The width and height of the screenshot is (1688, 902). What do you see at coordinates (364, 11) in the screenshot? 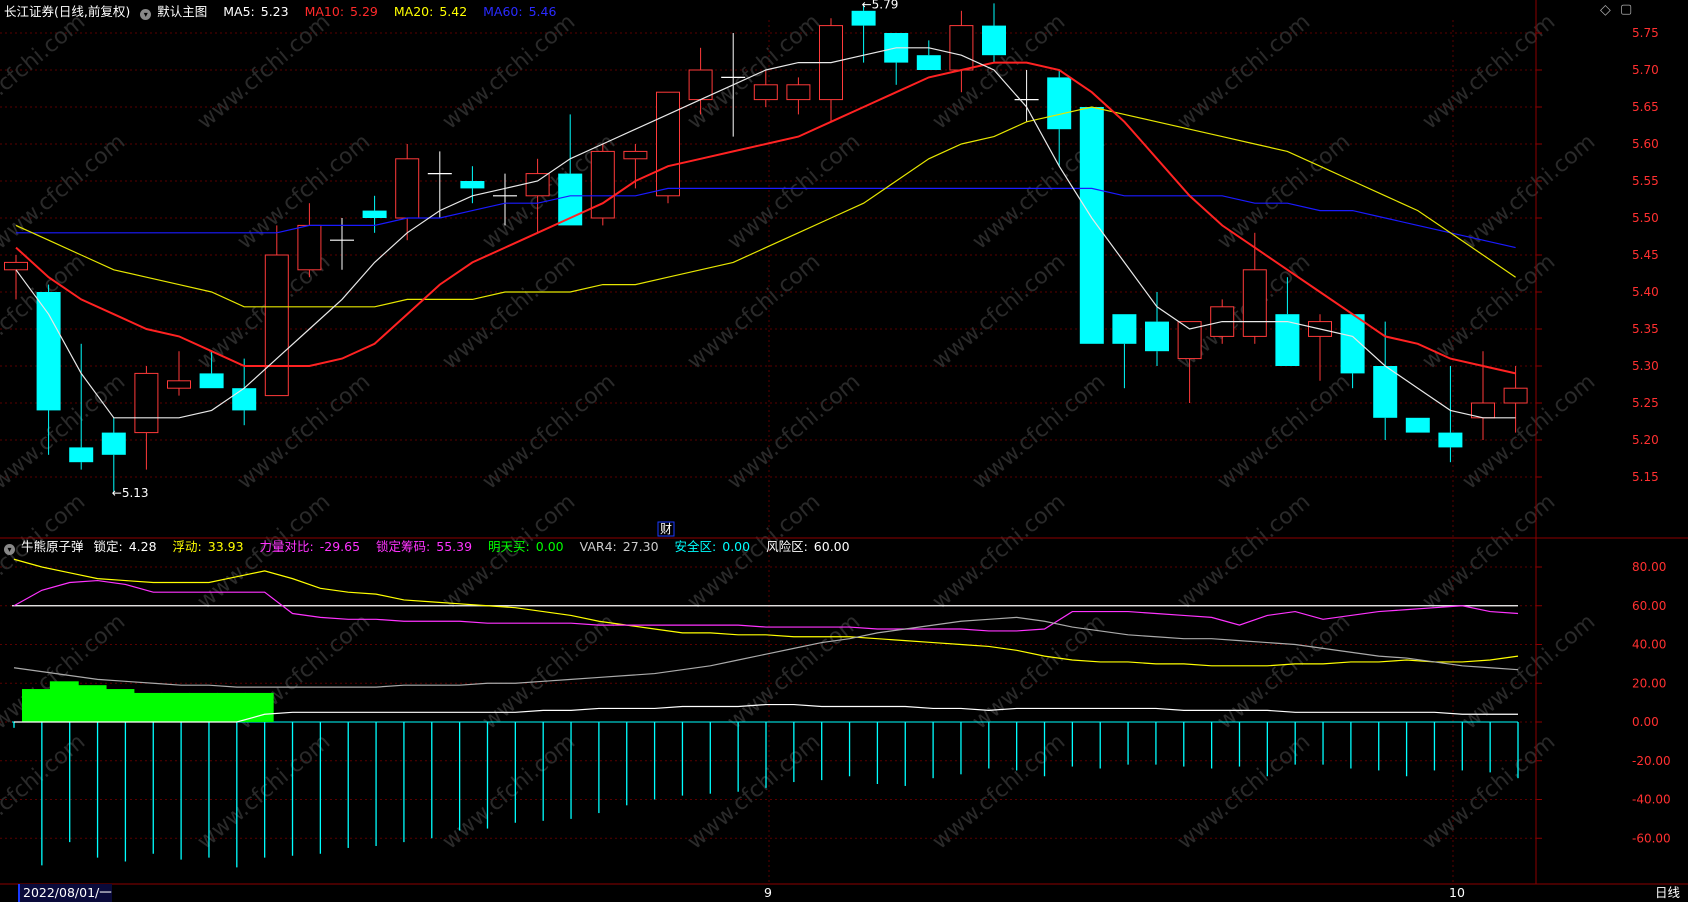
I see `ma10-value: 5.29` at bounding box center [364, 11].